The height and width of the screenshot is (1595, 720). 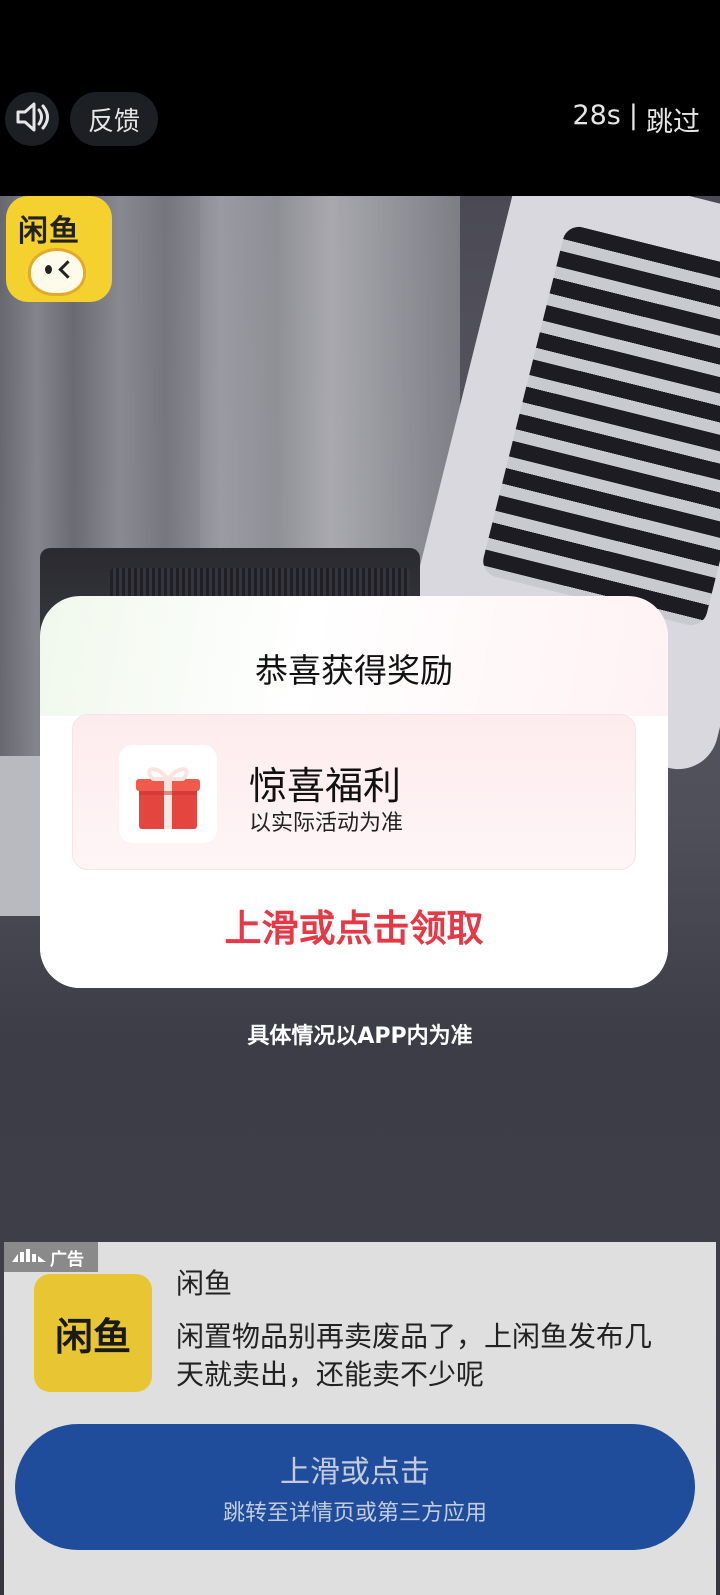 I want to click on skip-countdown-button: 28s | 跳过, so click(x=636, y=119).